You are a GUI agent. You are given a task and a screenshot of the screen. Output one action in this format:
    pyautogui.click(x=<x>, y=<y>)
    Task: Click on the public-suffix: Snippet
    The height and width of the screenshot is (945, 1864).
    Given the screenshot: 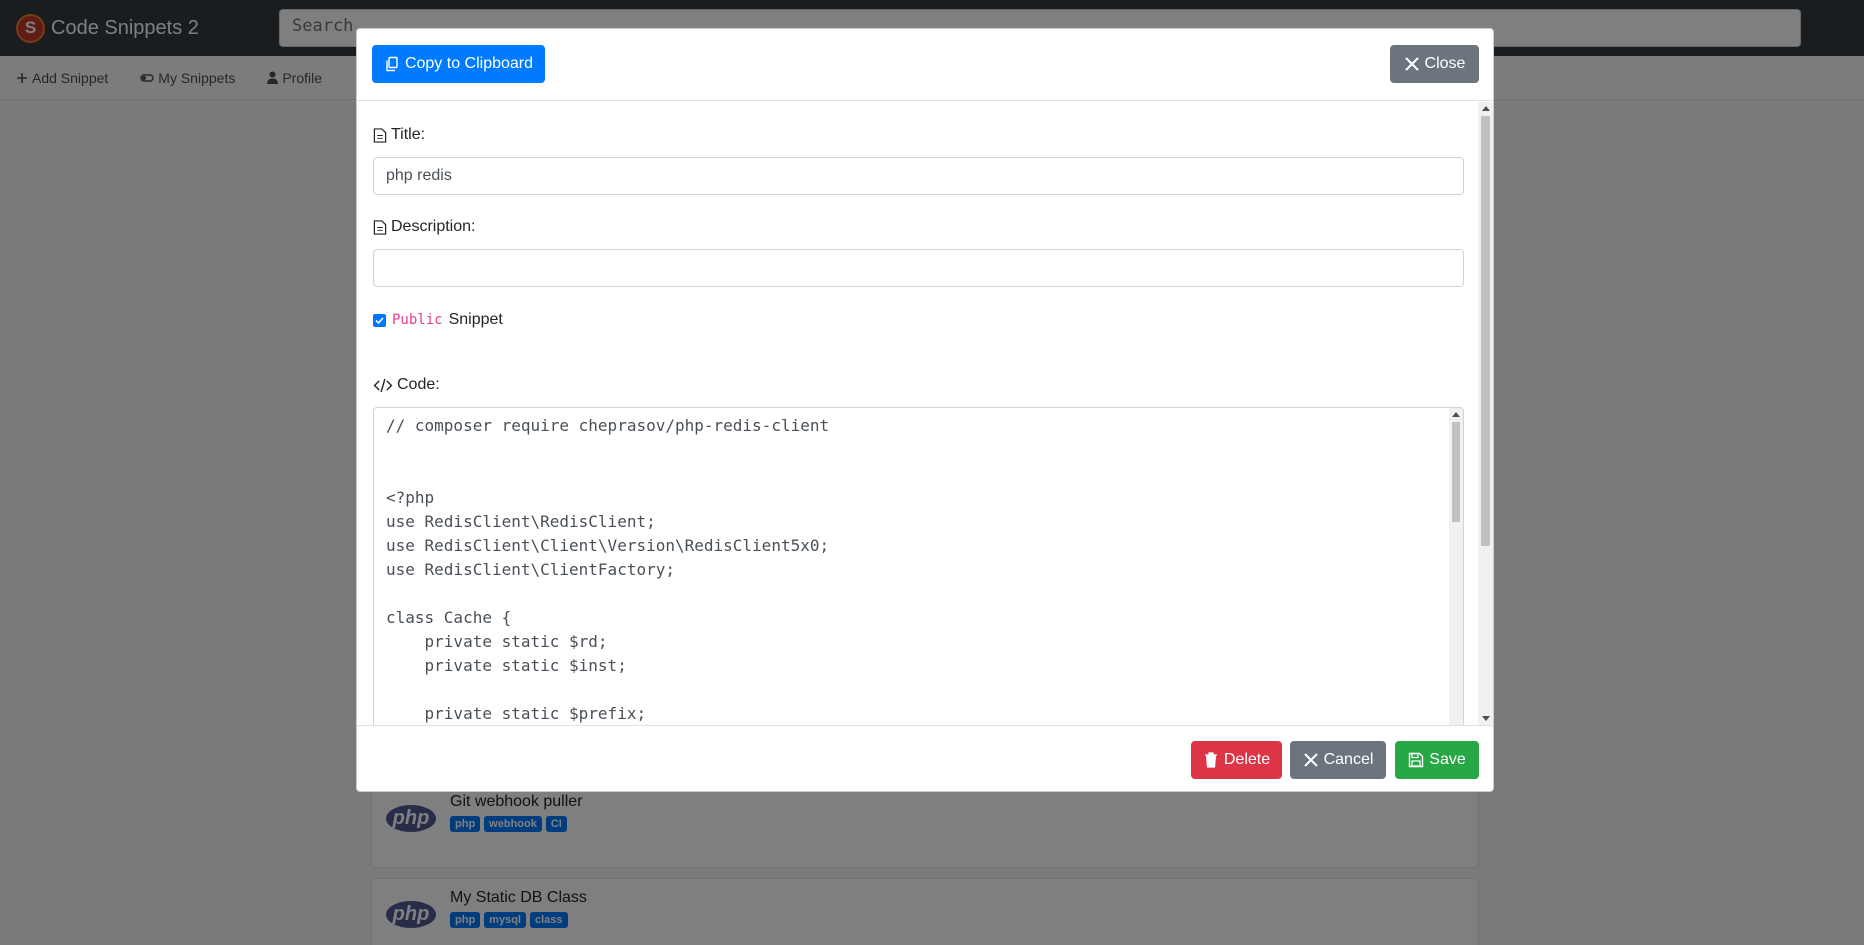 What is the action you would take?
    pyautogui.click(x=475, y=319)
    